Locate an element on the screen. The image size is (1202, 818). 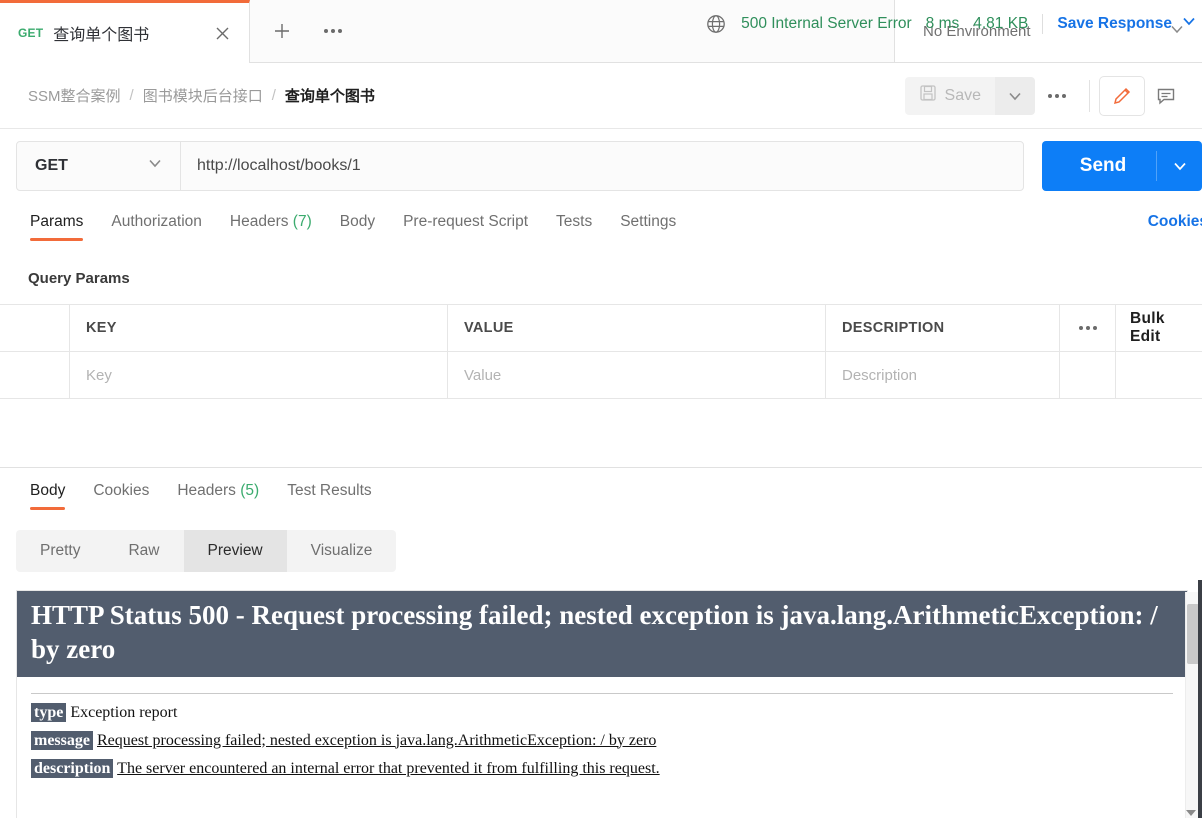
edit-documentation-button is located at coordinates (1122, 95).